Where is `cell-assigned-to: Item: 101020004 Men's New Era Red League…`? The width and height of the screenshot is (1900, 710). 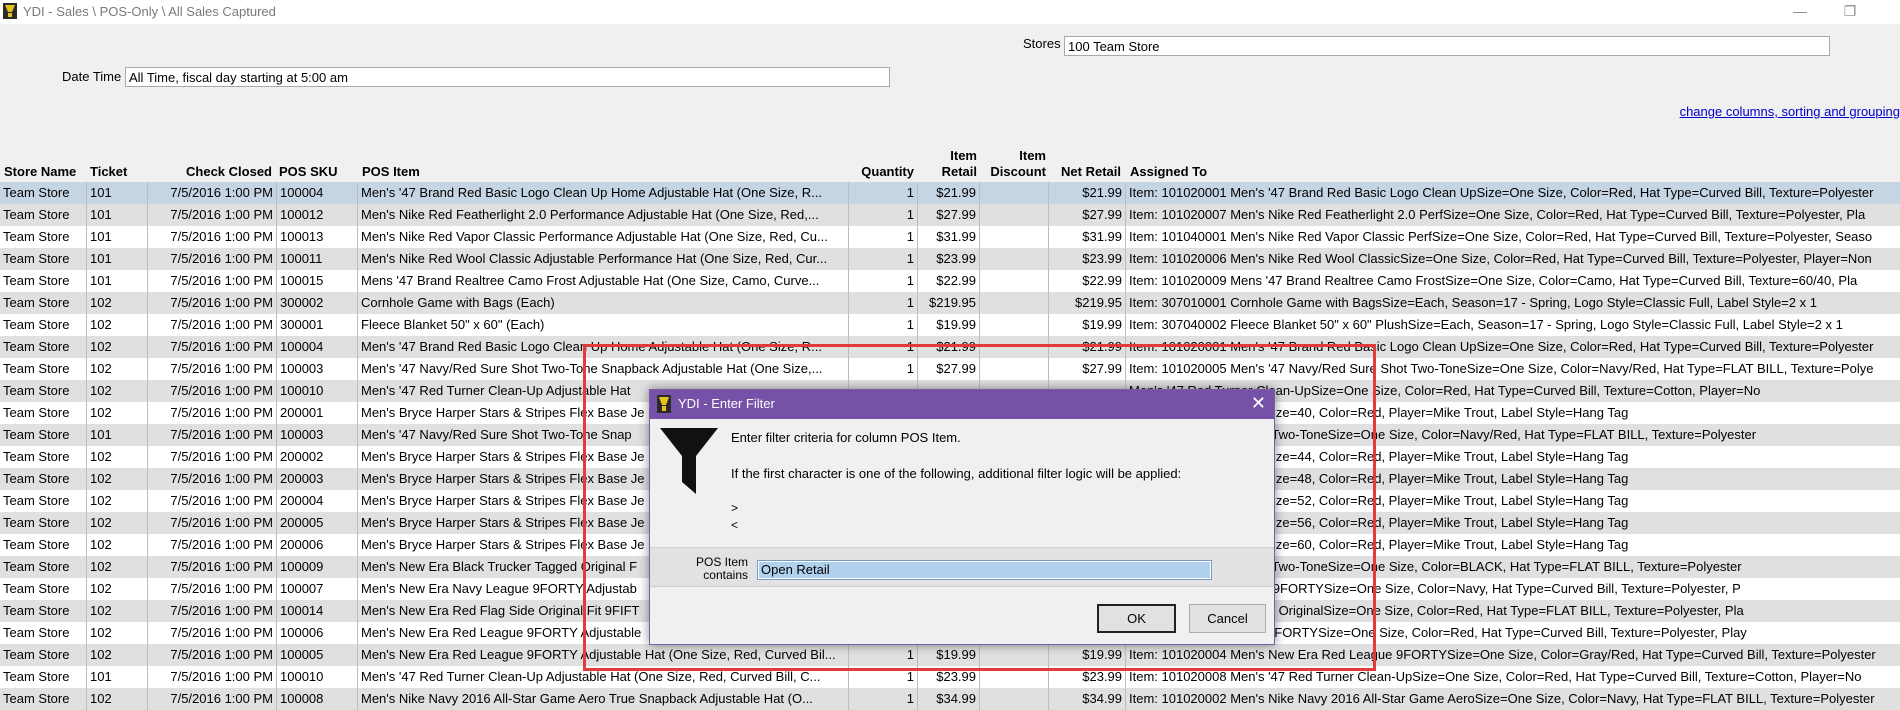 cell-assigned-to: Item: 101020004 Men's New Era Red League… is located at coordinates (1502, 654).